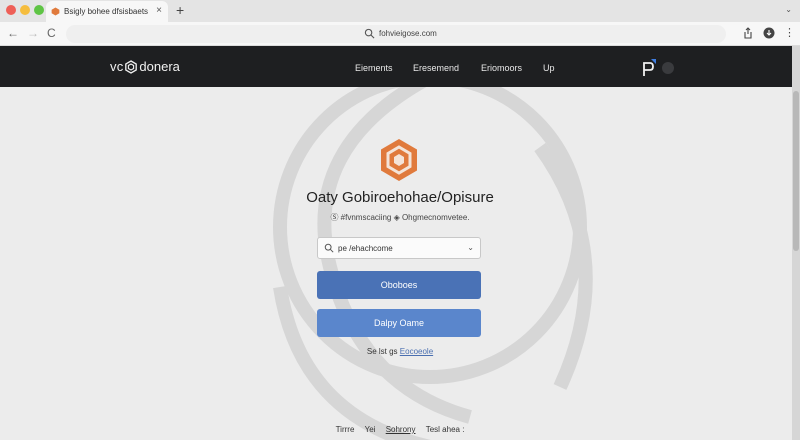  I want to click on minimize-window-button, so click(25, 10).